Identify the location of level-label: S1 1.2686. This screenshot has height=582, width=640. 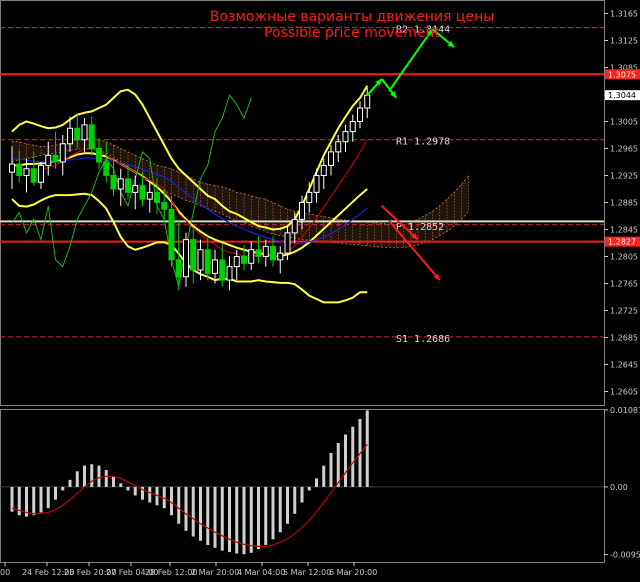
(423, 339).